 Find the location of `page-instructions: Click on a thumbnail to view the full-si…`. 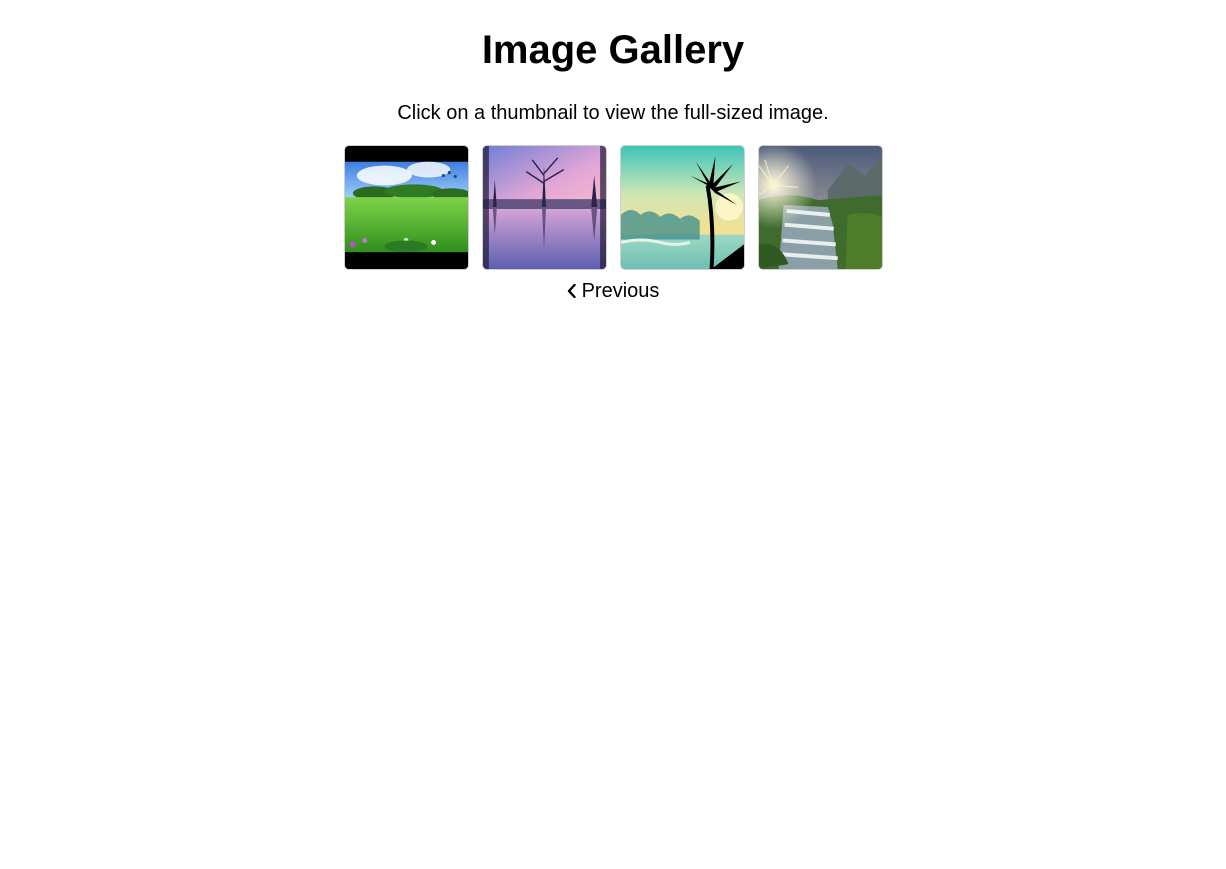

page-instructions: Click on a thumbnail to view the full-si… is located at coordinates (613, 113).